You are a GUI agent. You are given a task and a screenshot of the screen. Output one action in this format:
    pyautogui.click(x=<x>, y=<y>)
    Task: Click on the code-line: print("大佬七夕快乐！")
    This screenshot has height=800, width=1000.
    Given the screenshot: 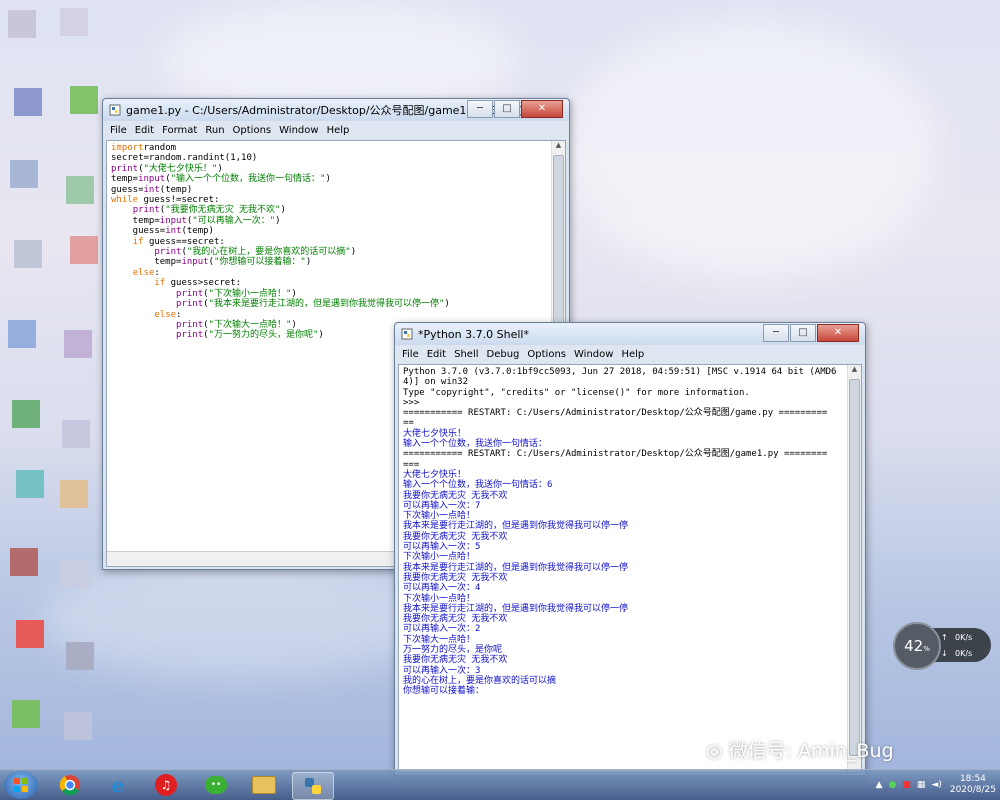 What is the action you would take?
    pyautogui.click(x=167, y=168)
    